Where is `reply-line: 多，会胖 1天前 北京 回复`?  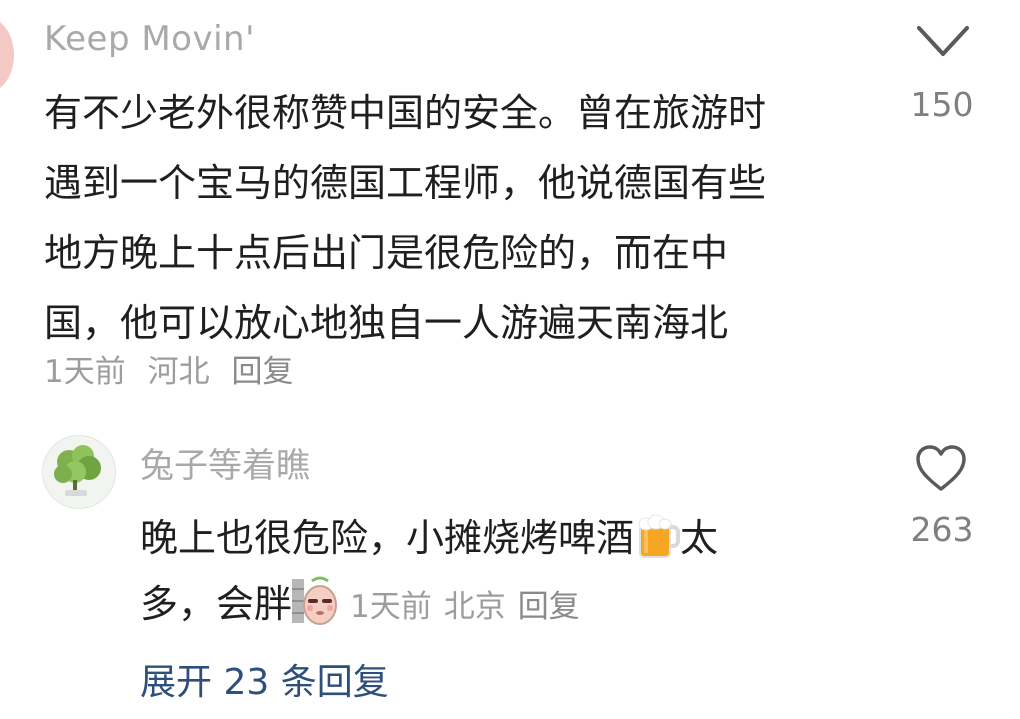
reply-line: 多，会胖 1天前 北京 回复 is located at coordinates (480, 604).